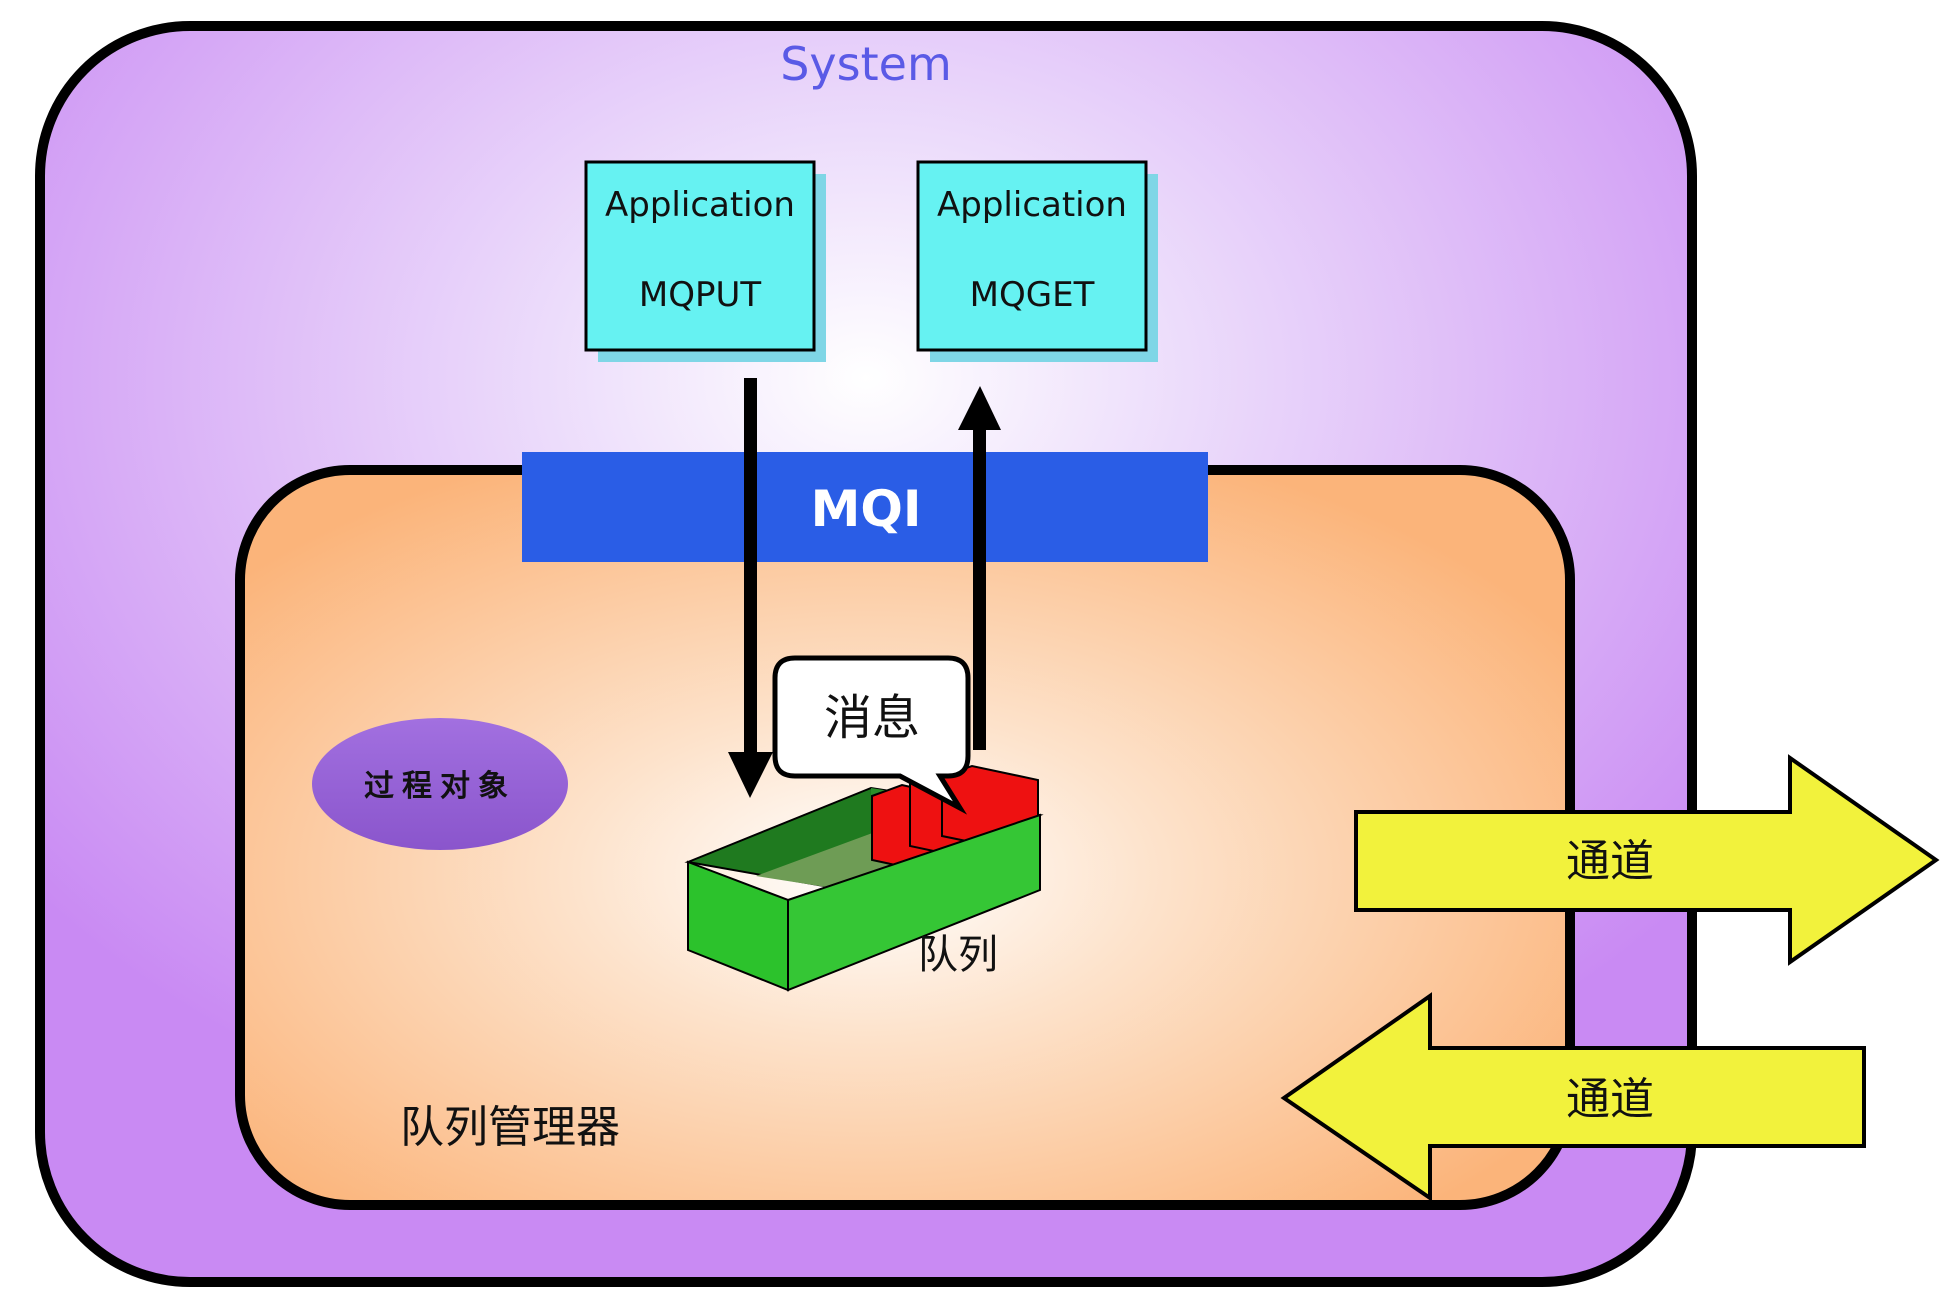  I want to click on channel-inbound-label: 通道, so click(1610, 1099).